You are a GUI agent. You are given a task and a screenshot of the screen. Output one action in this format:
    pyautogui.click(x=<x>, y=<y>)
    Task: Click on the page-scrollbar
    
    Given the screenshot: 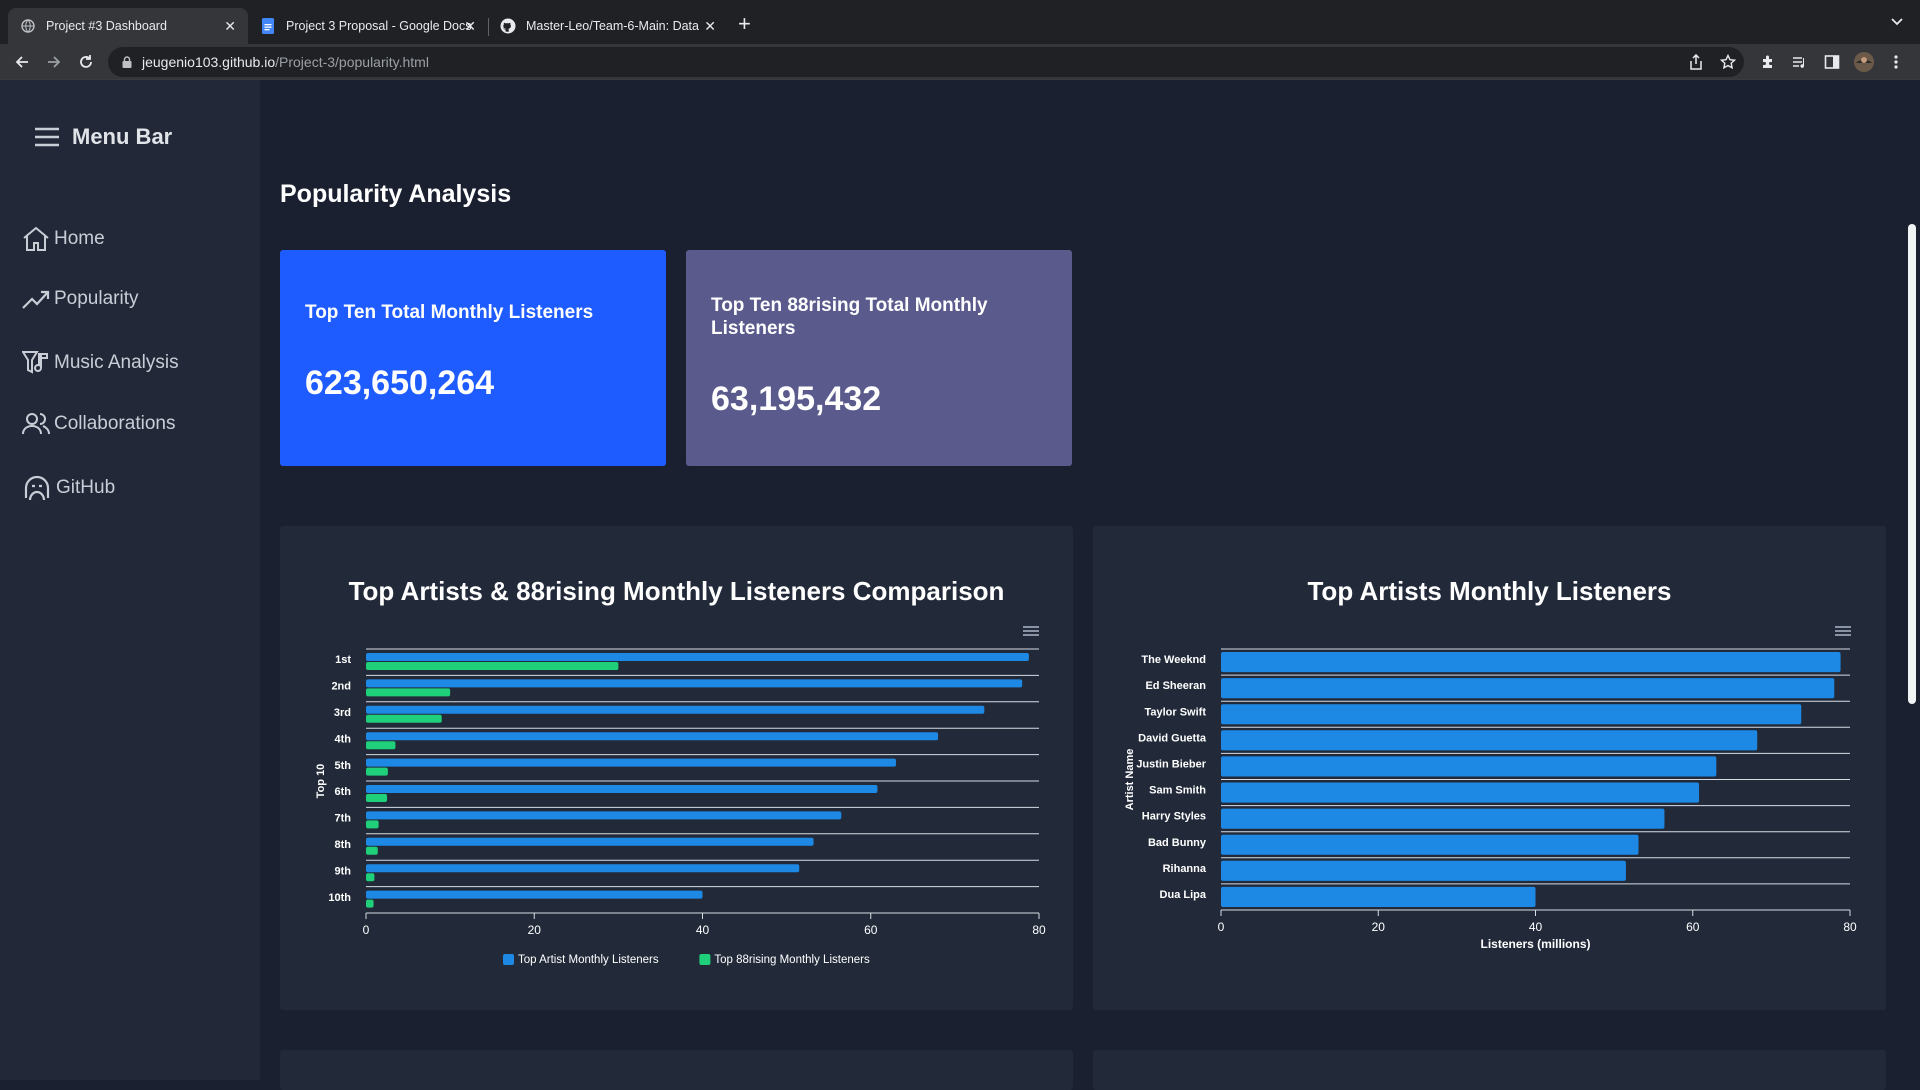 What is the action you would take?
    pyautogui.click(x=1910, y=580)
    